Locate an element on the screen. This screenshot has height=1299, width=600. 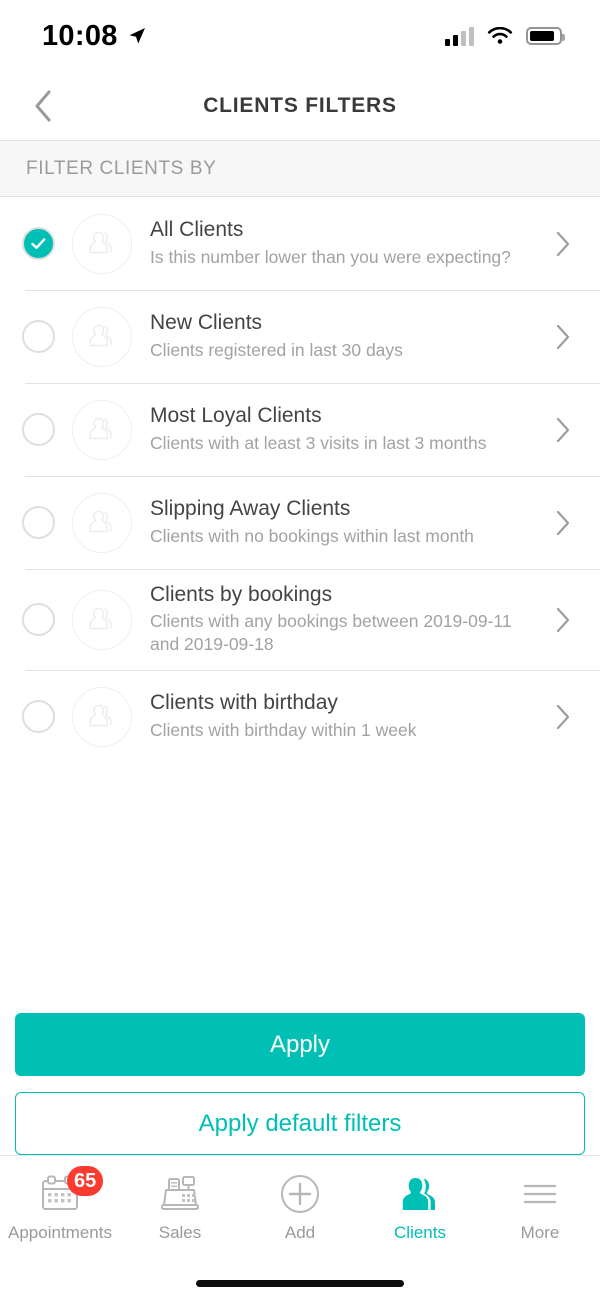
section-header: FILTER CLIENTS BY is located at coordinates (300, 169).